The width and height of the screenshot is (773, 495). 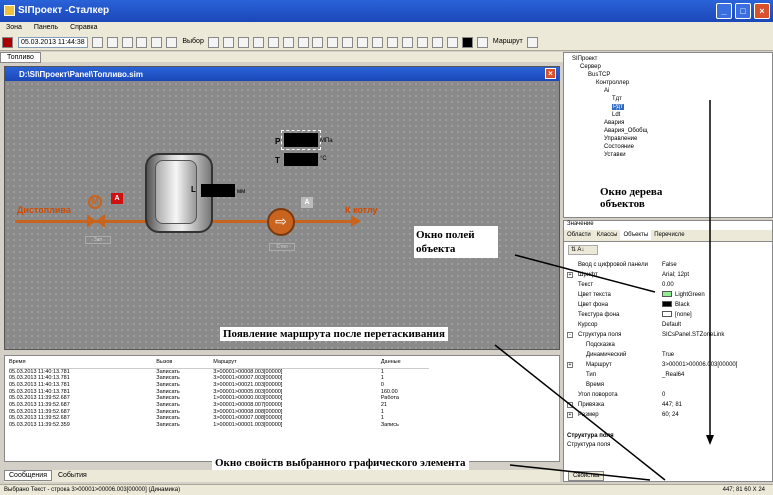 What do you see at coordinates (172, 42) in the screenshot?
I see `table-icon` at bounding box center [172, 42].